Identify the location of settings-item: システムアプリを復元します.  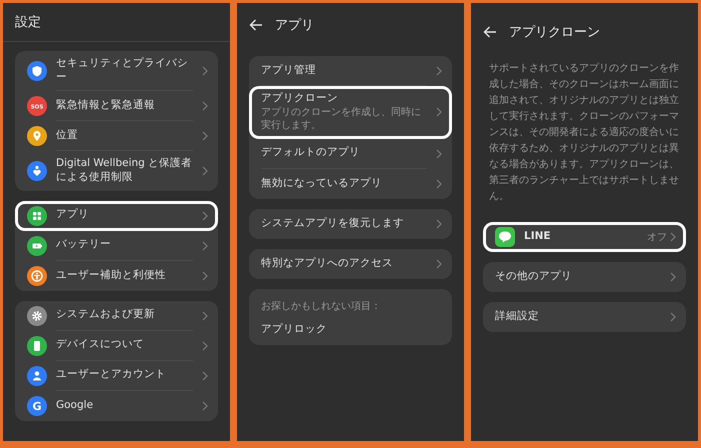
(350, 223).